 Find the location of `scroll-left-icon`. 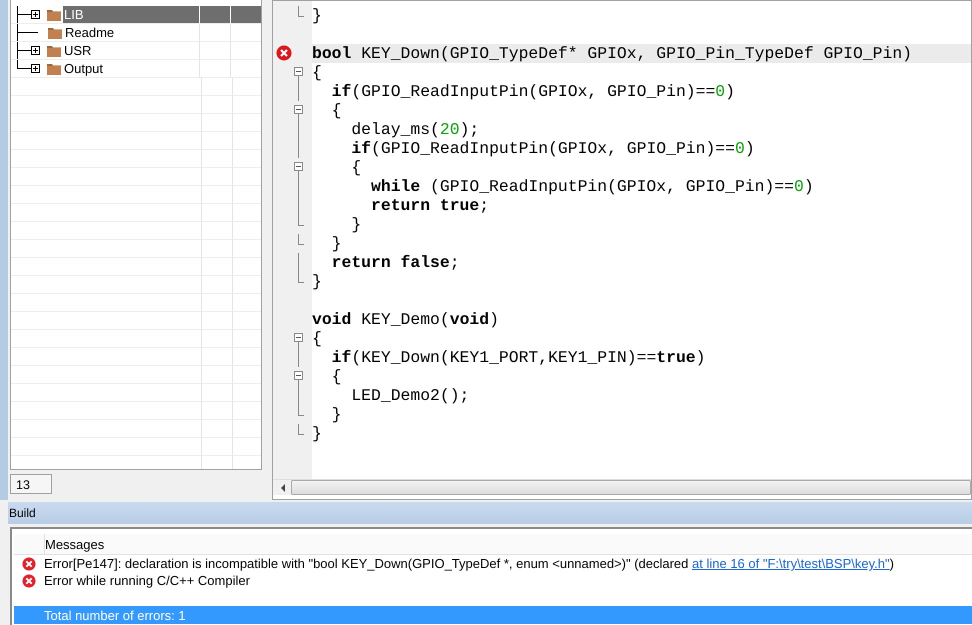

scroll-left-icon is located at coordinates (283, 488).